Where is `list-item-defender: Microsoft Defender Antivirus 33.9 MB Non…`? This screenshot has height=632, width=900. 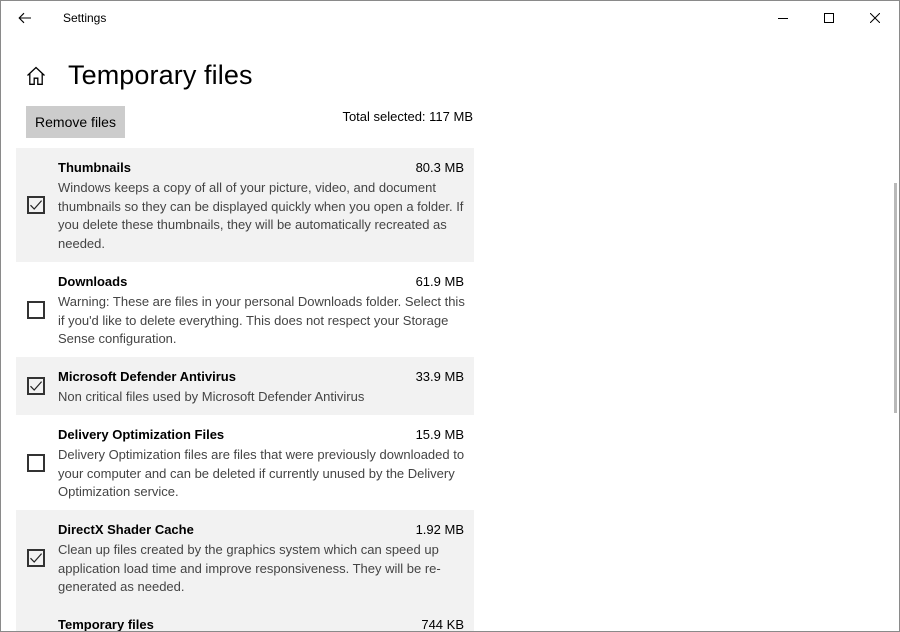
list-item-defender: Microsoft Defender Antivirus 33.9 MB Non… is located at coordinates (245, 386).